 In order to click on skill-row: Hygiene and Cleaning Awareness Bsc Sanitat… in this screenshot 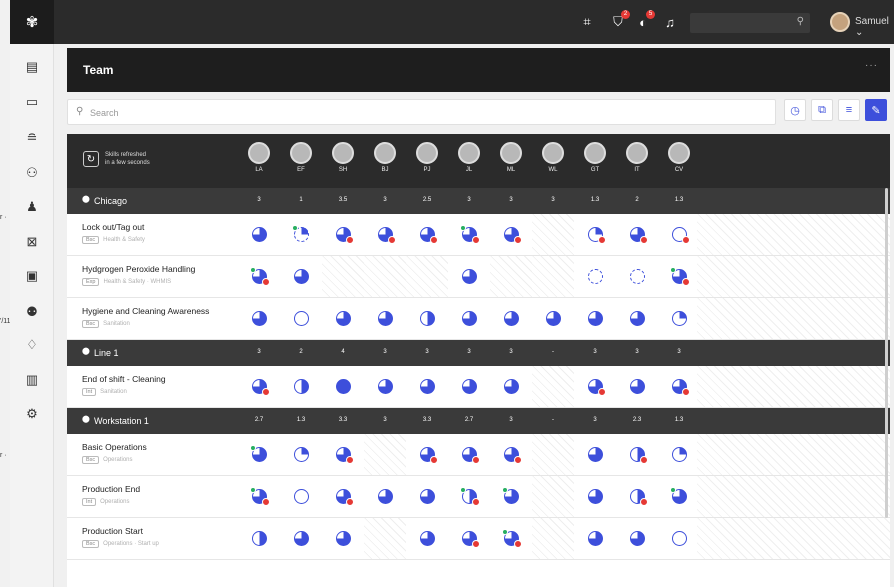, I will do `click(478, 319)`.